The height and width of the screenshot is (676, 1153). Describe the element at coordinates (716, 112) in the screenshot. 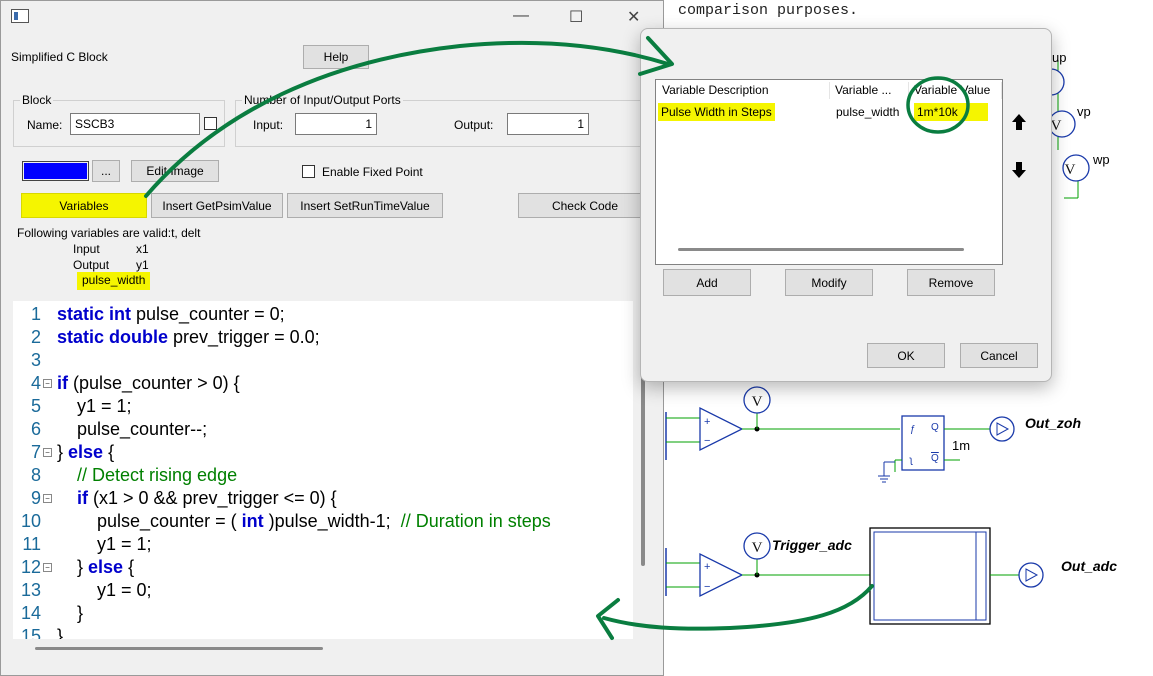

I see `cell-description: Pulse Width in Steps` at that location.